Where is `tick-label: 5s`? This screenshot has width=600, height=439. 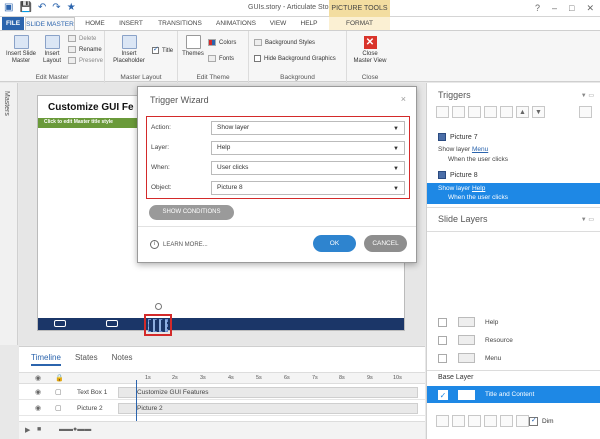 tick-label: 5s is located at coordinates (259, 378).